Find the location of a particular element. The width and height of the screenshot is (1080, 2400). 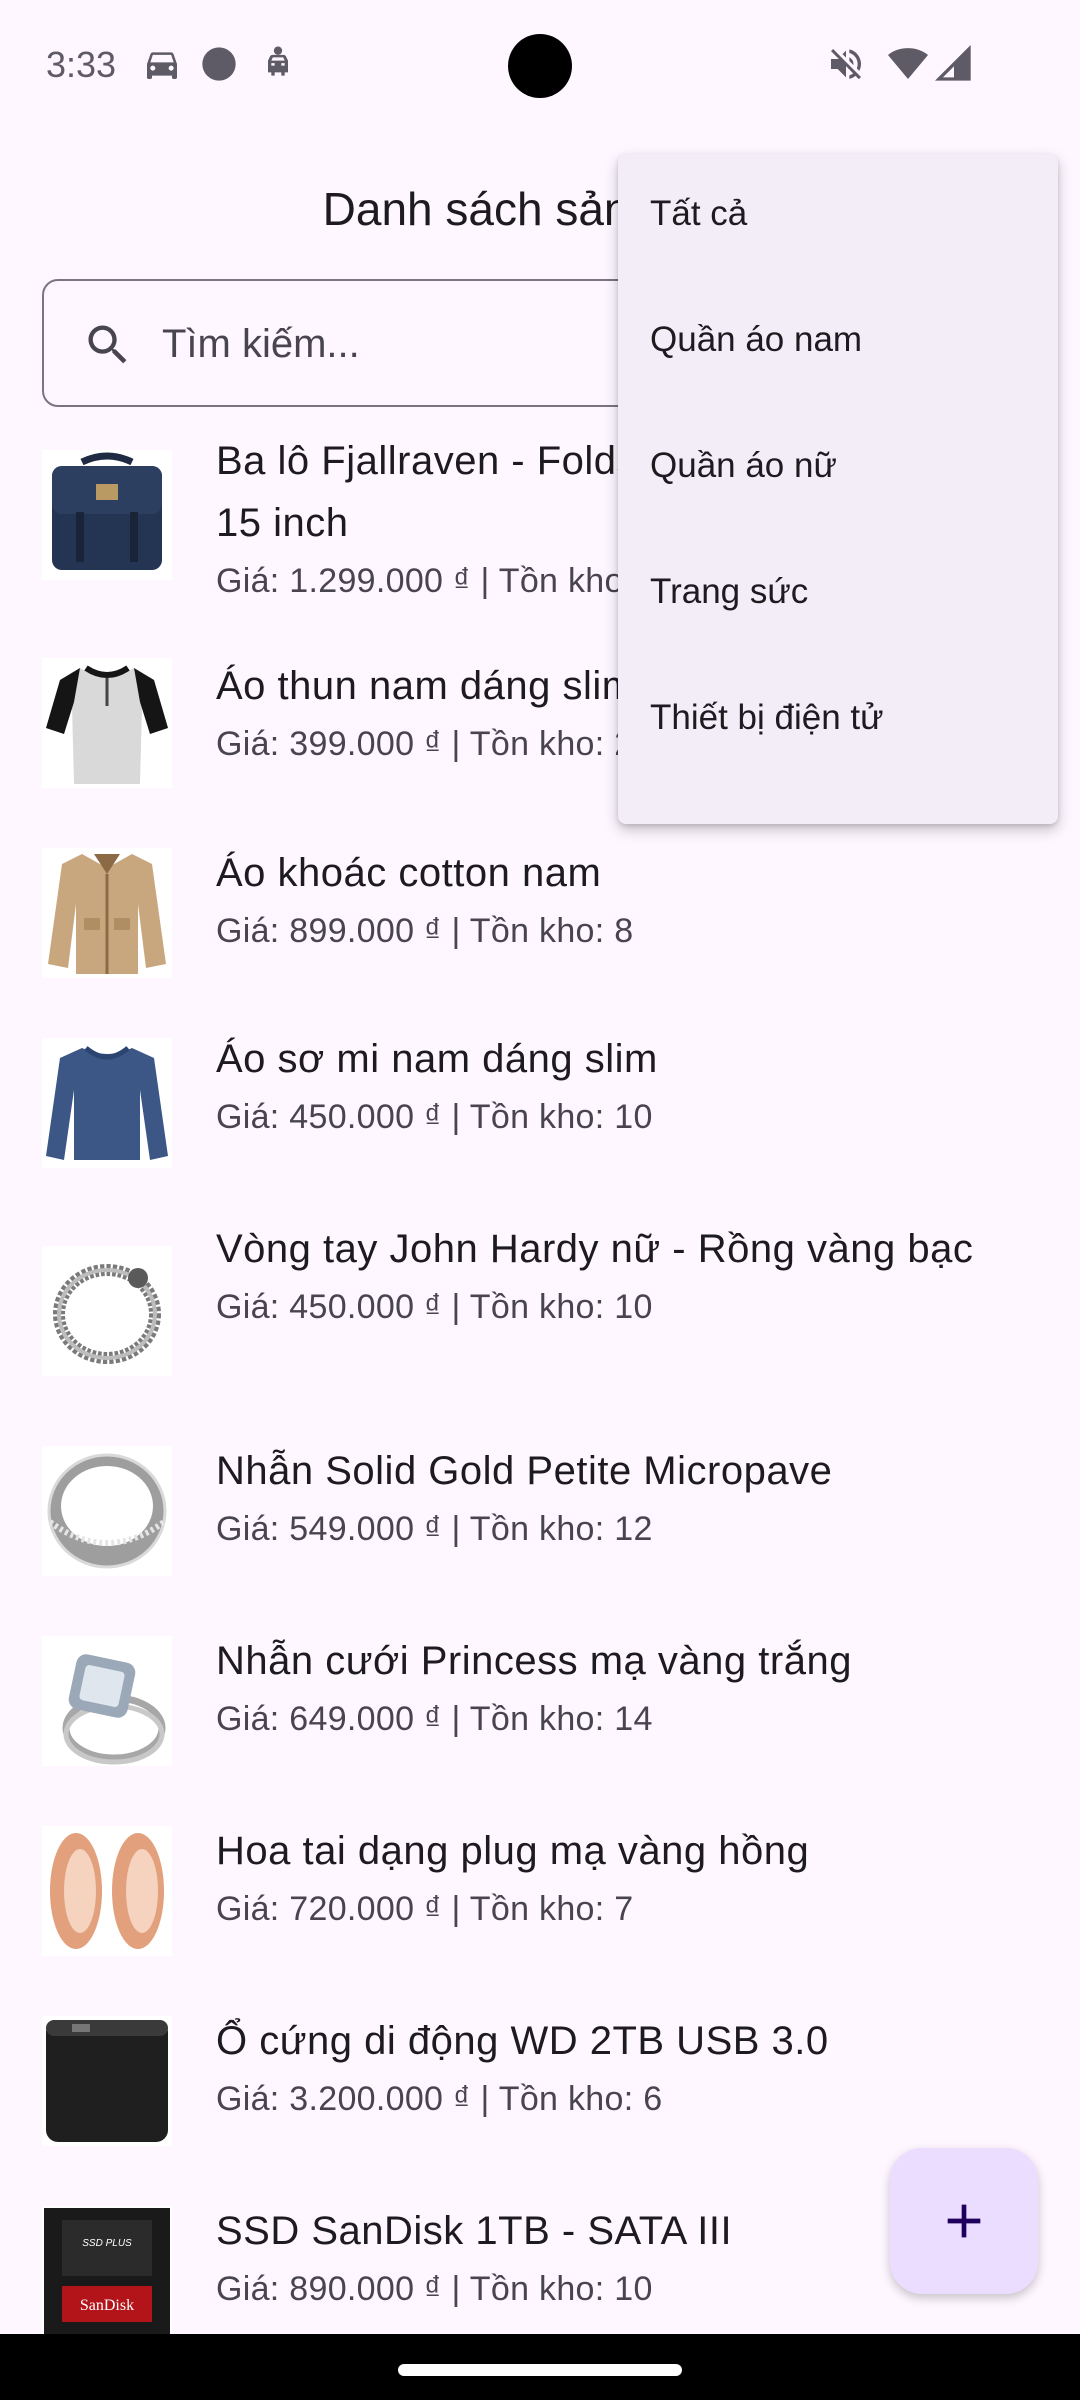

plus-icon is located at coordinates (964, 2221).